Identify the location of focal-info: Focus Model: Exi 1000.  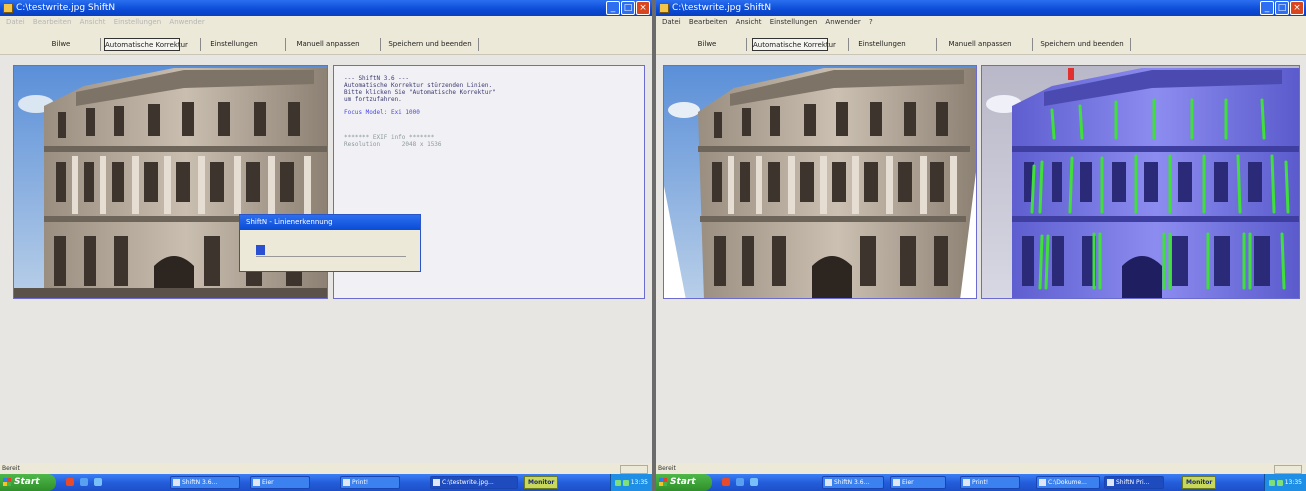
(382, 112).